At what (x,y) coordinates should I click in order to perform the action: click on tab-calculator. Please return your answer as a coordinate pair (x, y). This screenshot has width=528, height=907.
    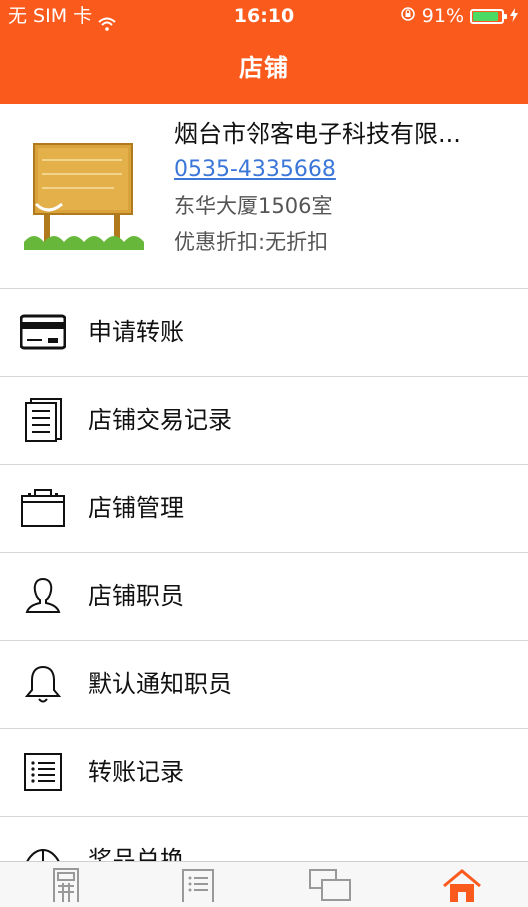
    Looking at the image, I should click on (66, 884).